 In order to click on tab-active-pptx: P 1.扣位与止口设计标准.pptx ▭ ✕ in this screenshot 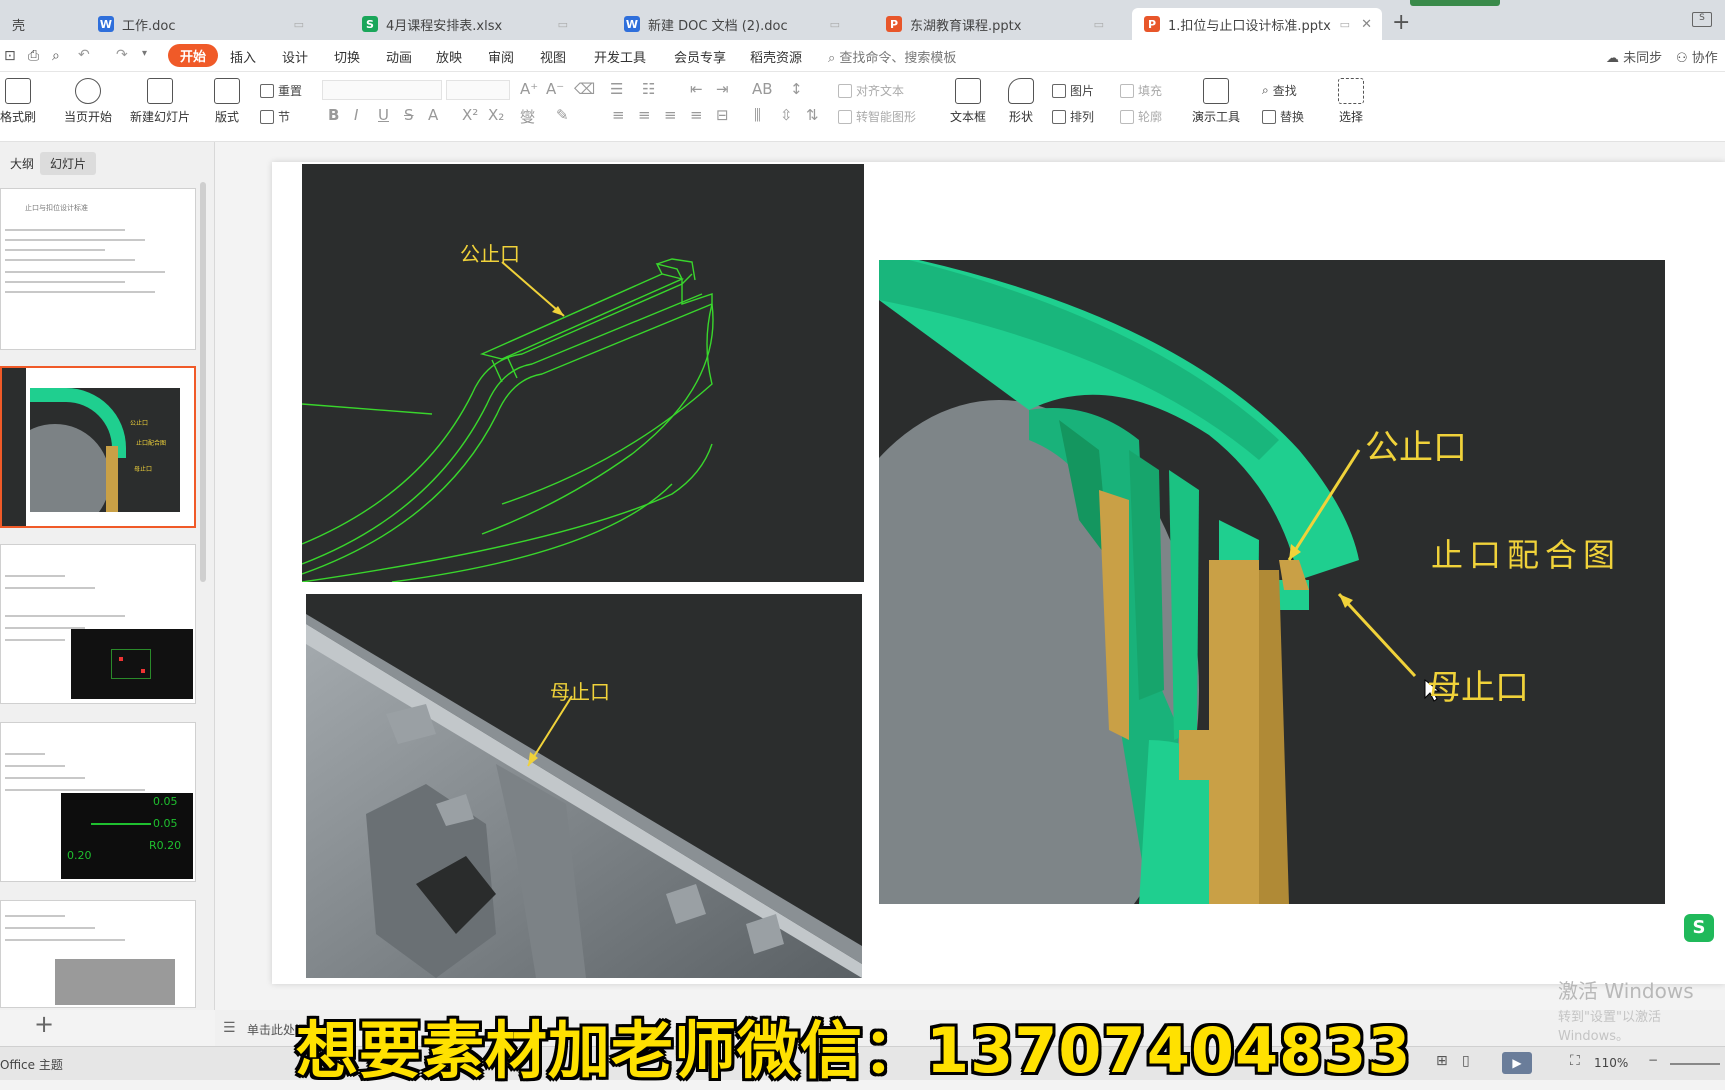, I will do `click(1257, 24)`.